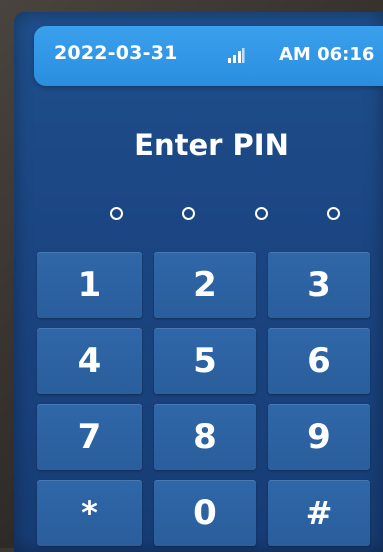  I want to click on page-title: Enter PIN, so click(211, 145).